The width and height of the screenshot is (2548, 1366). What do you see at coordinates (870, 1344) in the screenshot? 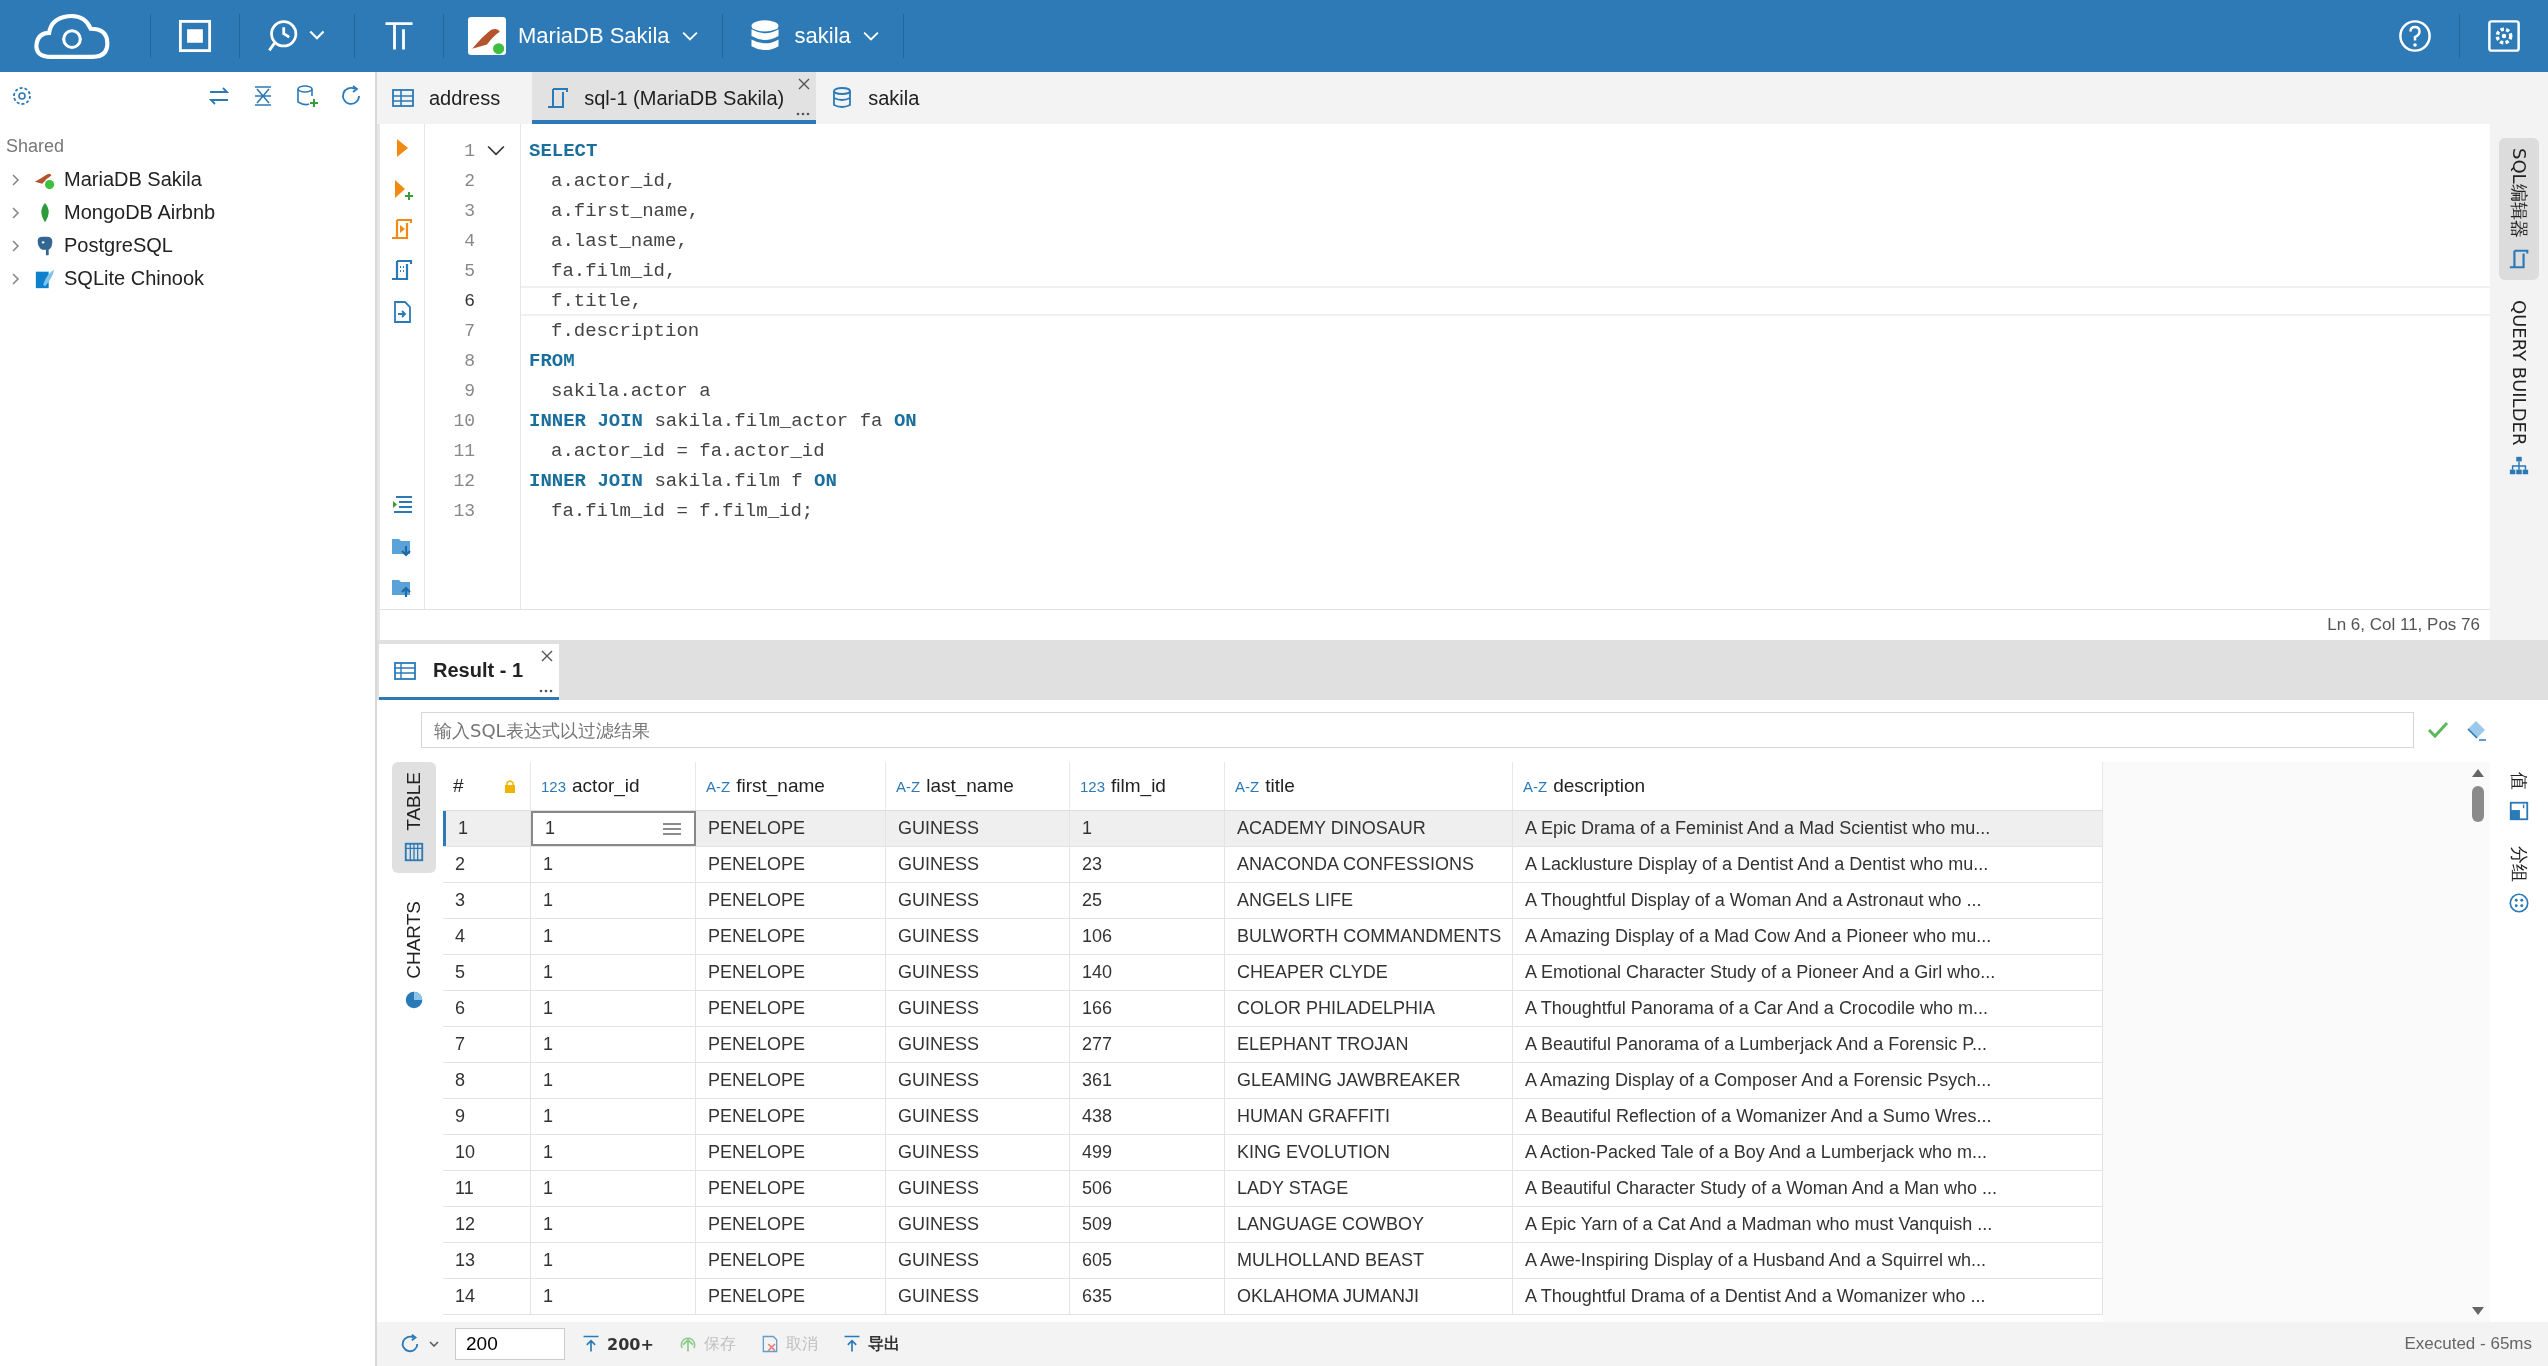
I see `footer-action-button: 导出` at bounding box center [870, 1344].